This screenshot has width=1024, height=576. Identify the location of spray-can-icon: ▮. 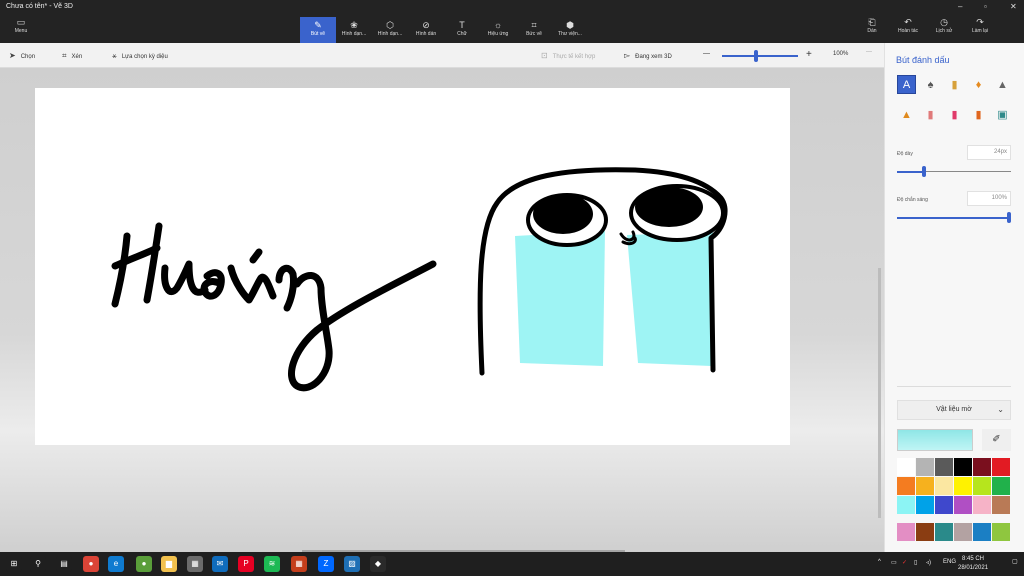
(954, 114).